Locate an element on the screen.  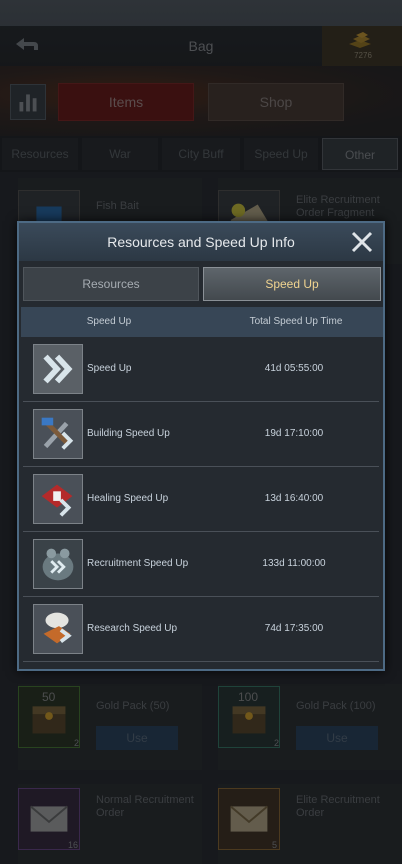
table-row: Speed Up 41d 05:55:00 is located at coordinates (201, 369).